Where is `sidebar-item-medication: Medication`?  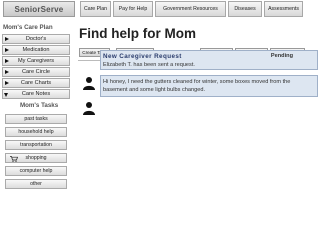 sidebar-item-medication: Medication is located at coordinates (36, 50).